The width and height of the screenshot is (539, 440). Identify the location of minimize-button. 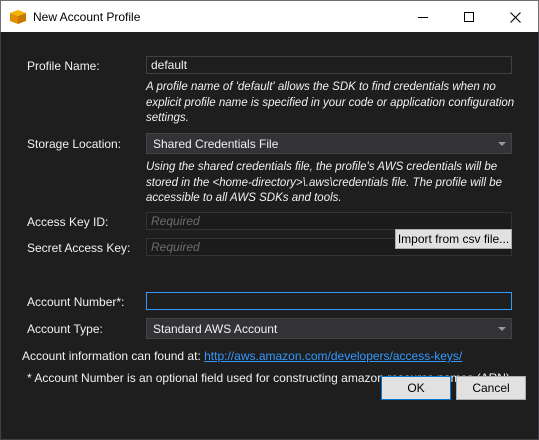
(423, 17).